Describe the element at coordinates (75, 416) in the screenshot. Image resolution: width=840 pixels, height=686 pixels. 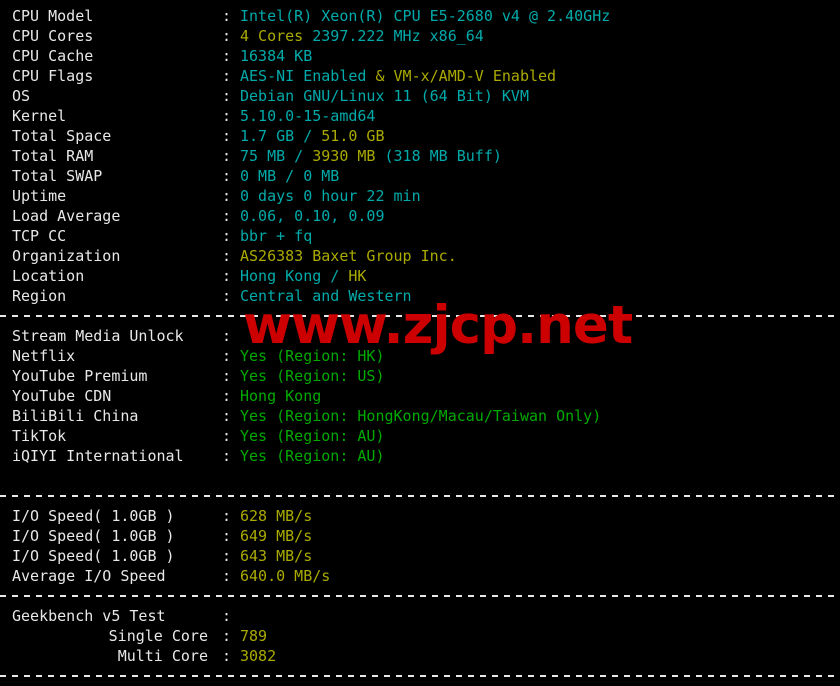
I see `row-label: BiliBili China` at that location.